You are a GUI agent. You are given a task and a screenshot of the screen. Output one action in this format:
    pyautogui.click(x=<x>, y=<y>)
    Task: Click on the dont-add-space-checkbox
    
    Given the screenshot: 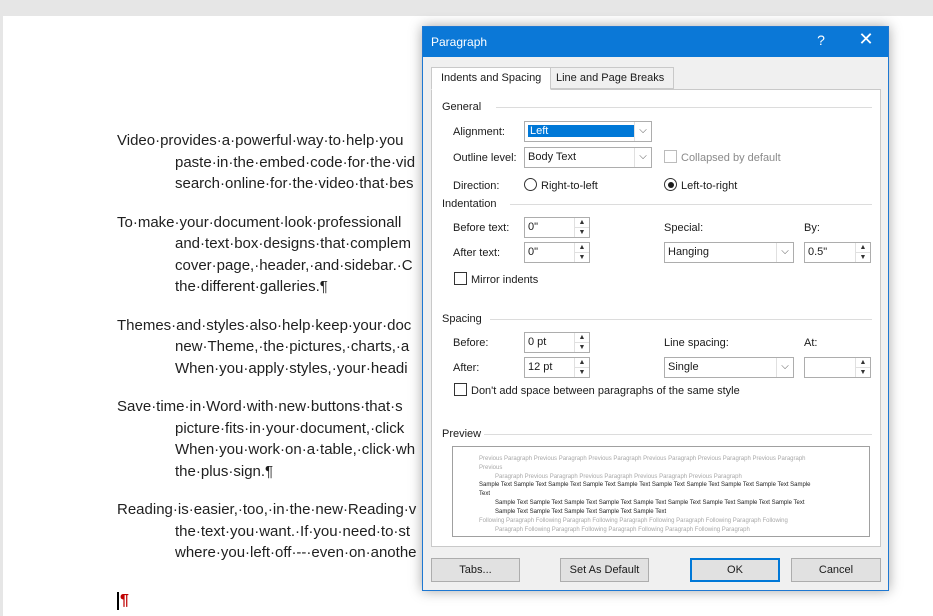 What is the action you would take?
    pyautogui.click(x=460, y=389)
    